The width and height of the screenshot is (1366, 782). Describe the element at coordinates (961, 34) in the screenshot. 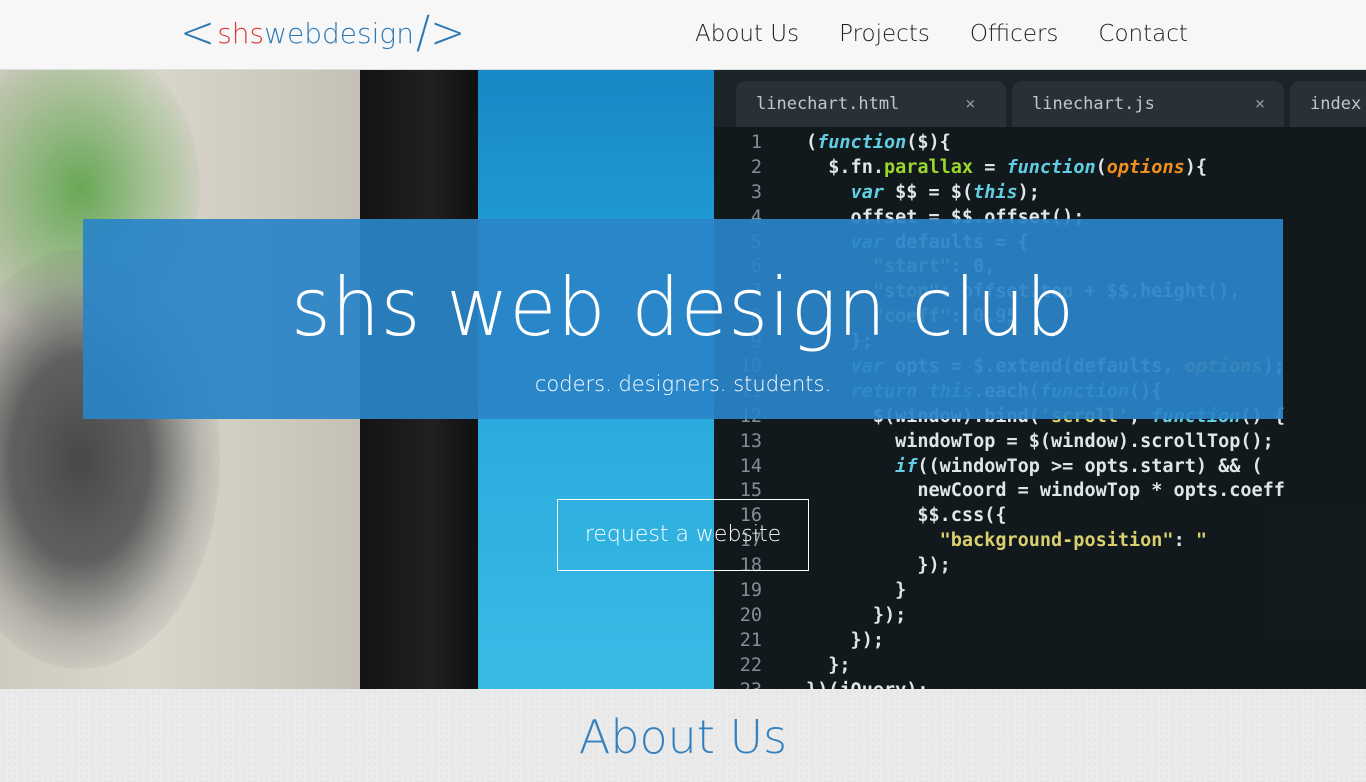

I see `nav-links: About Us Projects Officers Contact` at that location.